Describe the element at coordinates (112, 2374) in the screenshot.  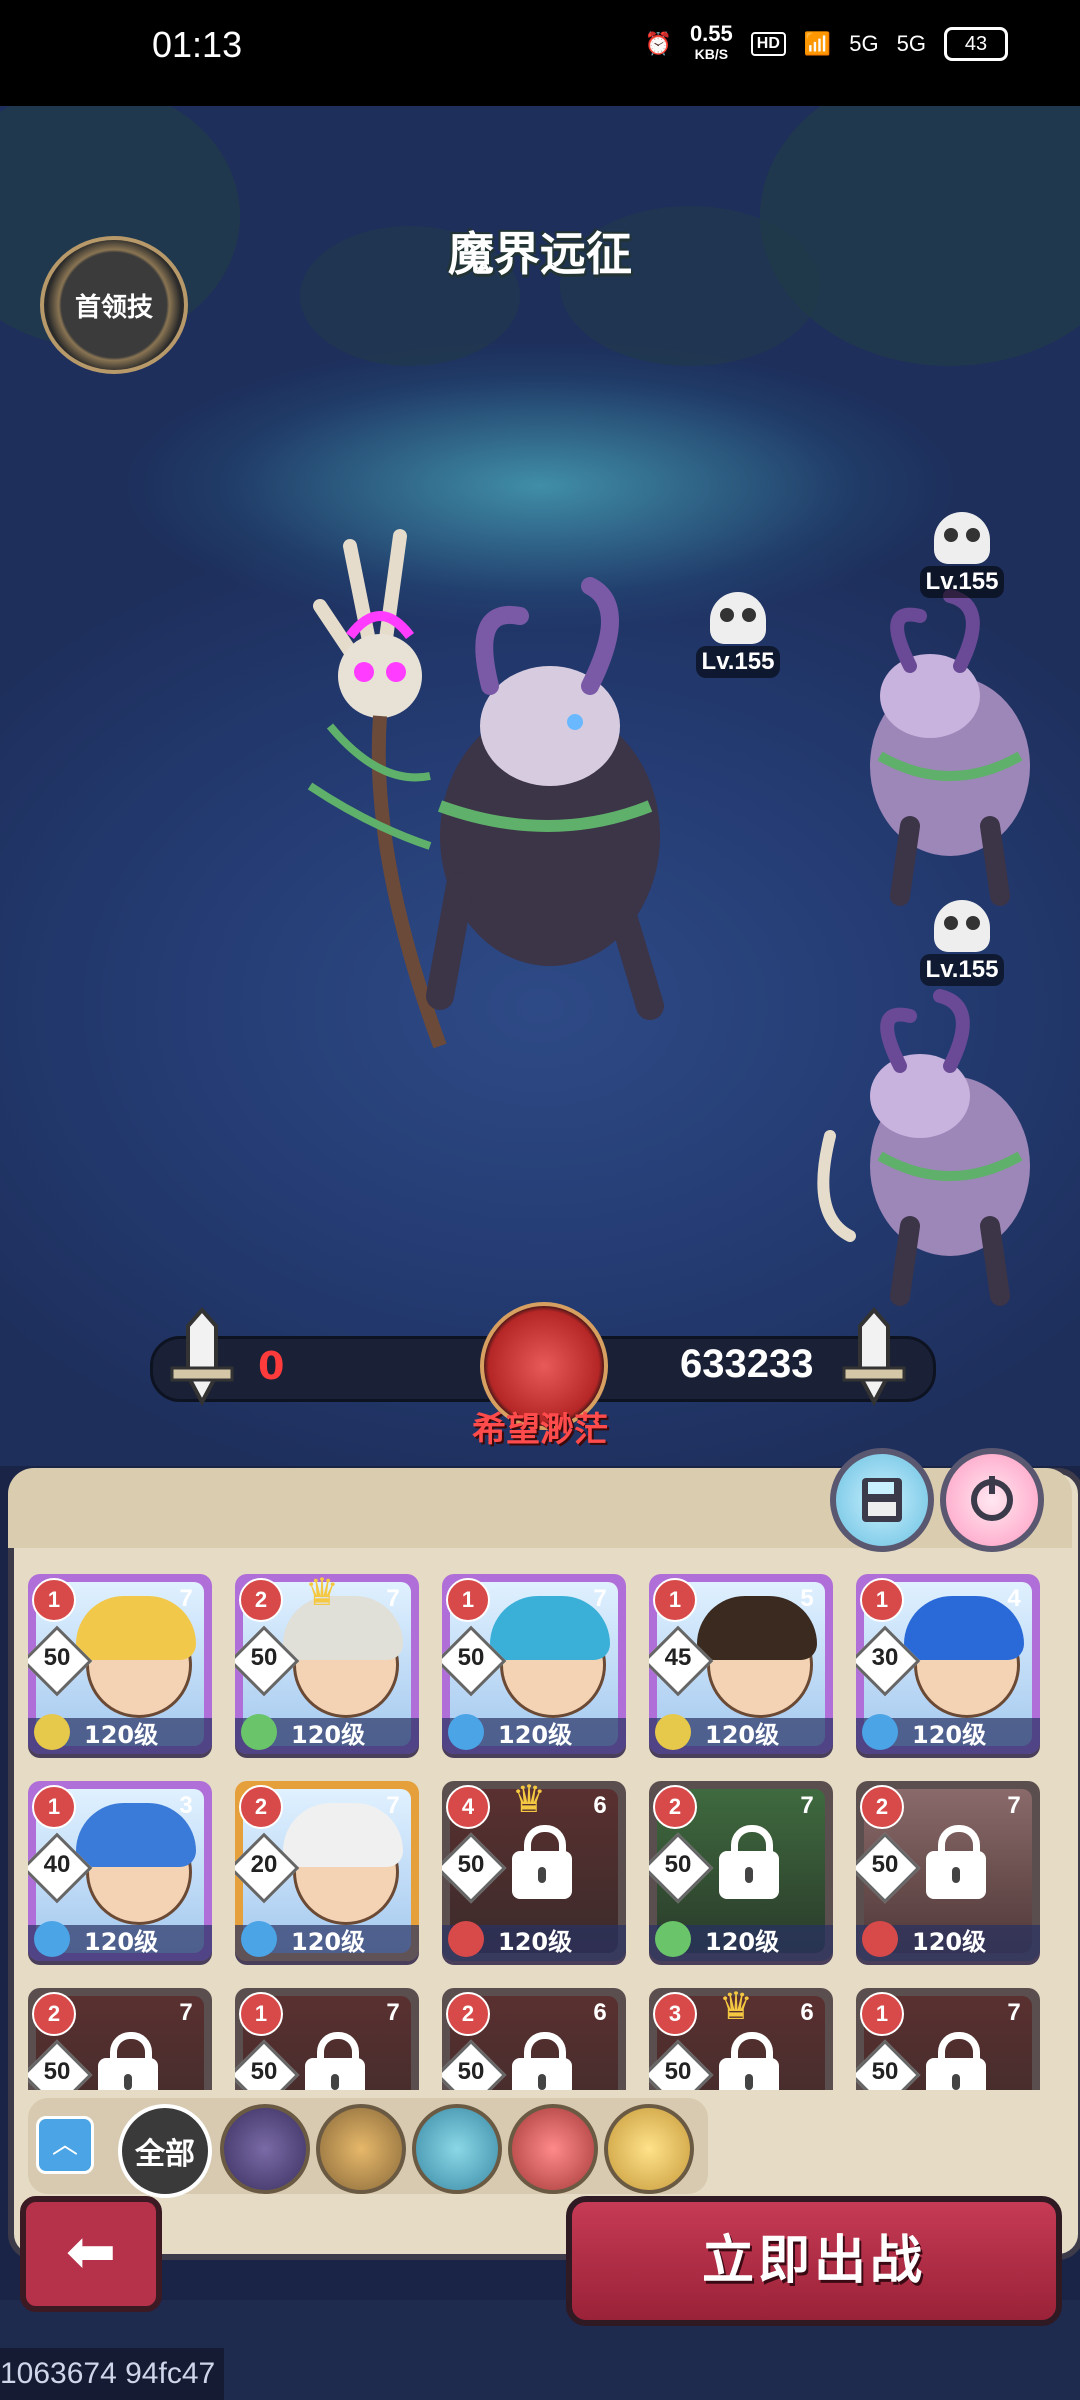
I see `build-info: 1063674 94fc47` at that location.